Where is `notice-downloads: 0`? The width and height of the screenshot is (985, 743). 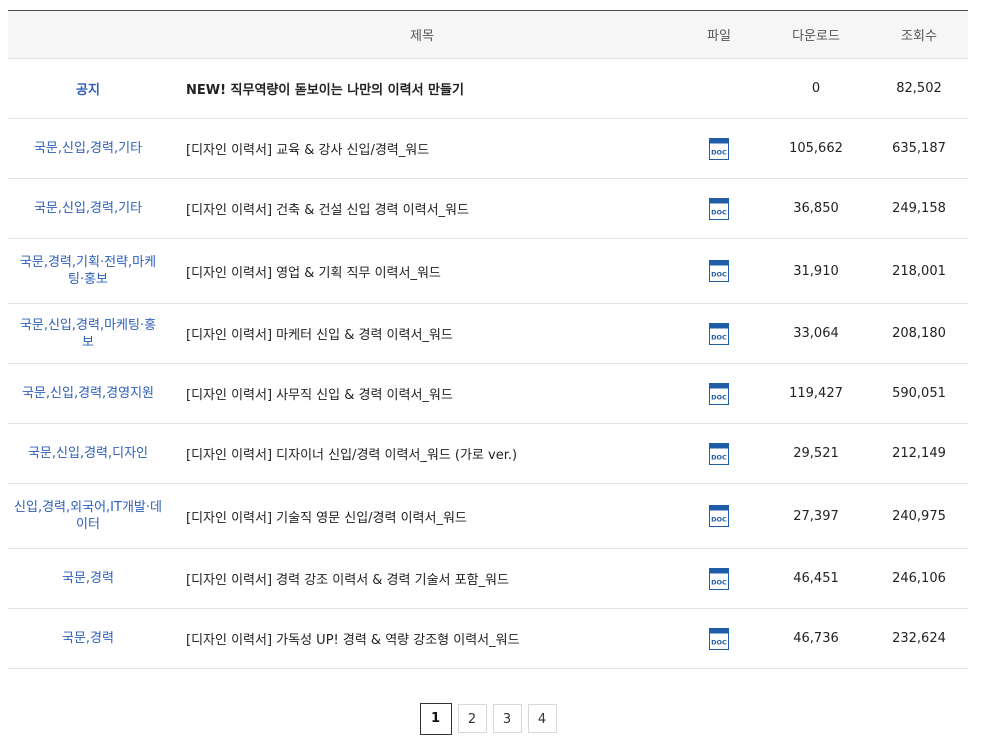
notice-downloads: 0 is located at coordinates (816, 88).